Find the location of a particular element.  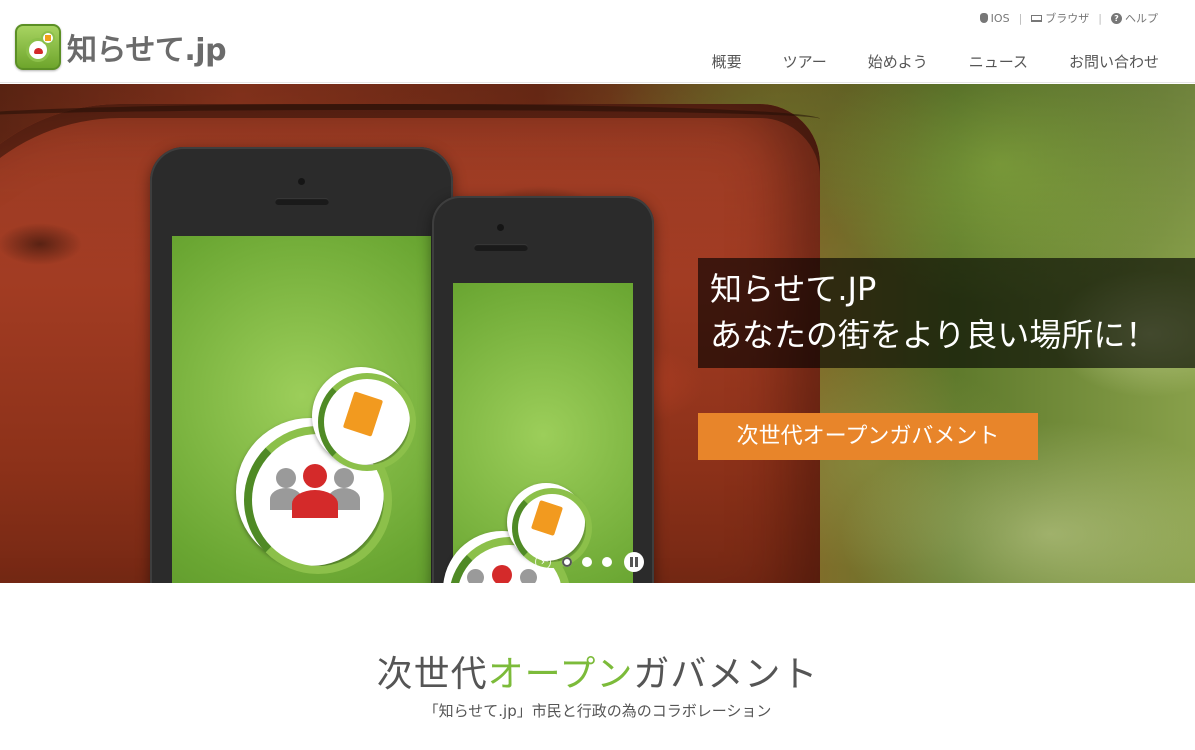

util-label-browser: ブラウザ is located at coordinates (1067, 18).